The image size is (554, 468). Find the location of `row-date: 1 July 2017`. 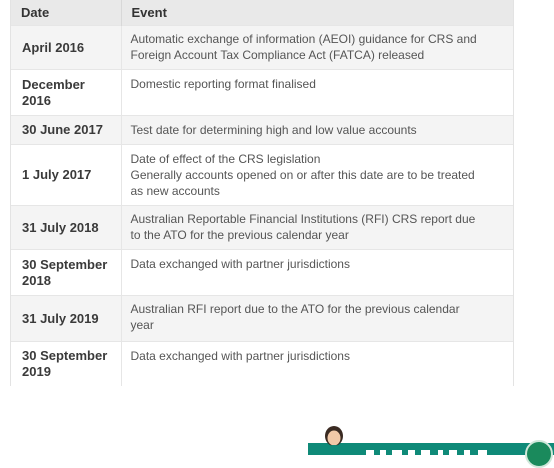

row-date: 1 July 2017 is located at coordinates (66, 175).